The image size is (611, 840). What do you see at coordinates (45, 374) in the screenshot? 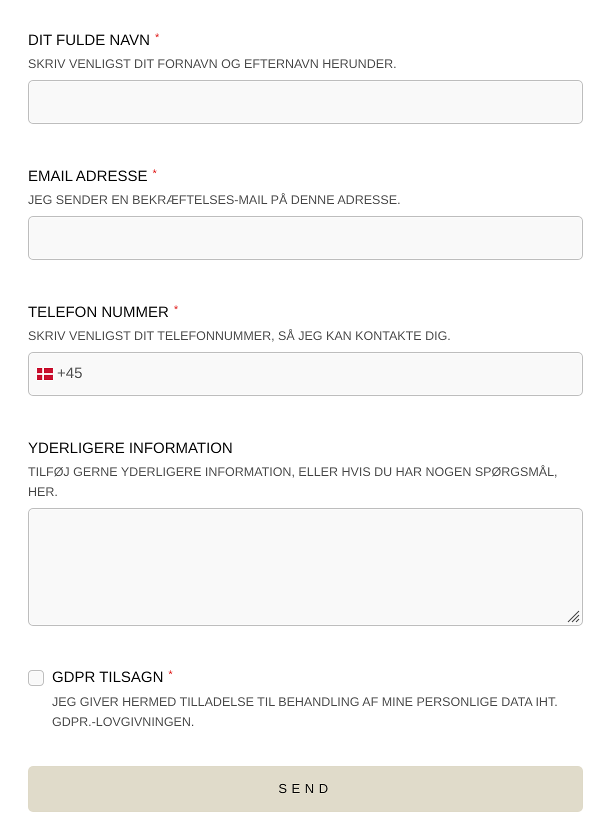
I see `flag-icon` at bounding box center [45, 374].